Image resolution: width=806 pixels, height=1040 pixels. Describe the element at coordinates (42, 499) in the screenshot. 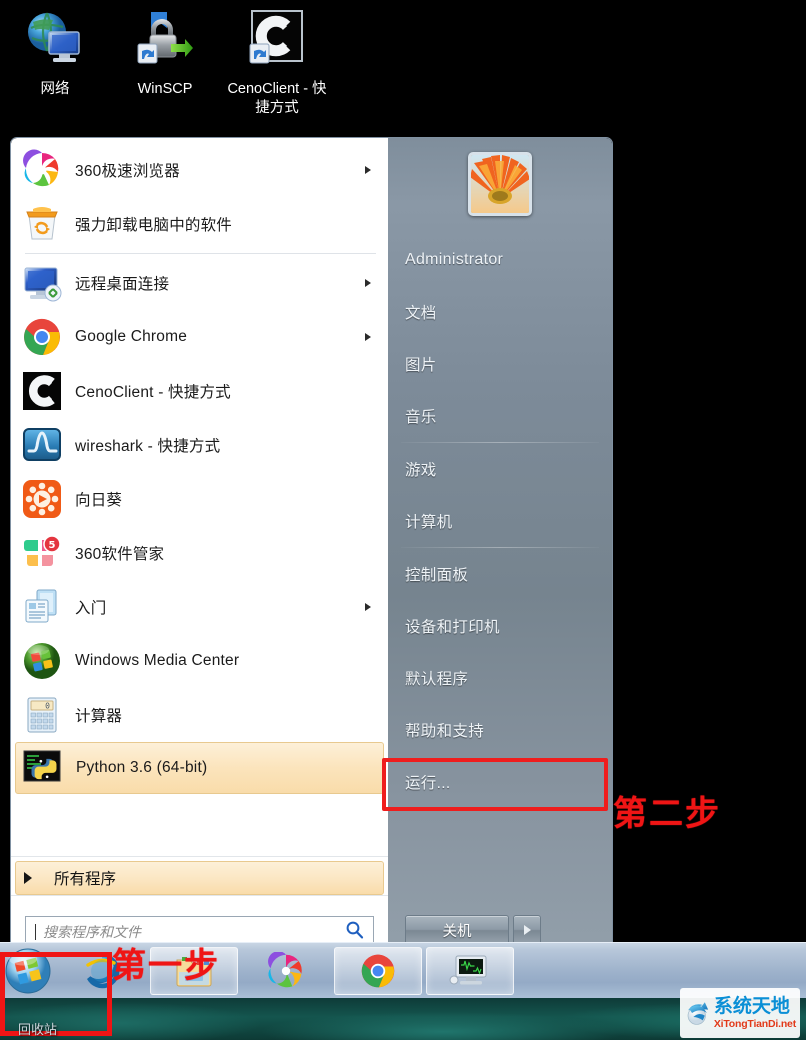

I see `sunflower-icon` at that location.